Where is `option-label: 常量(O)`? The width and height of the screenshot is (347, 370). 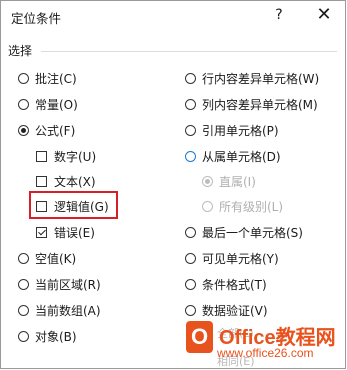
option-label: 常量(O) is located at coordinates (56, 104).